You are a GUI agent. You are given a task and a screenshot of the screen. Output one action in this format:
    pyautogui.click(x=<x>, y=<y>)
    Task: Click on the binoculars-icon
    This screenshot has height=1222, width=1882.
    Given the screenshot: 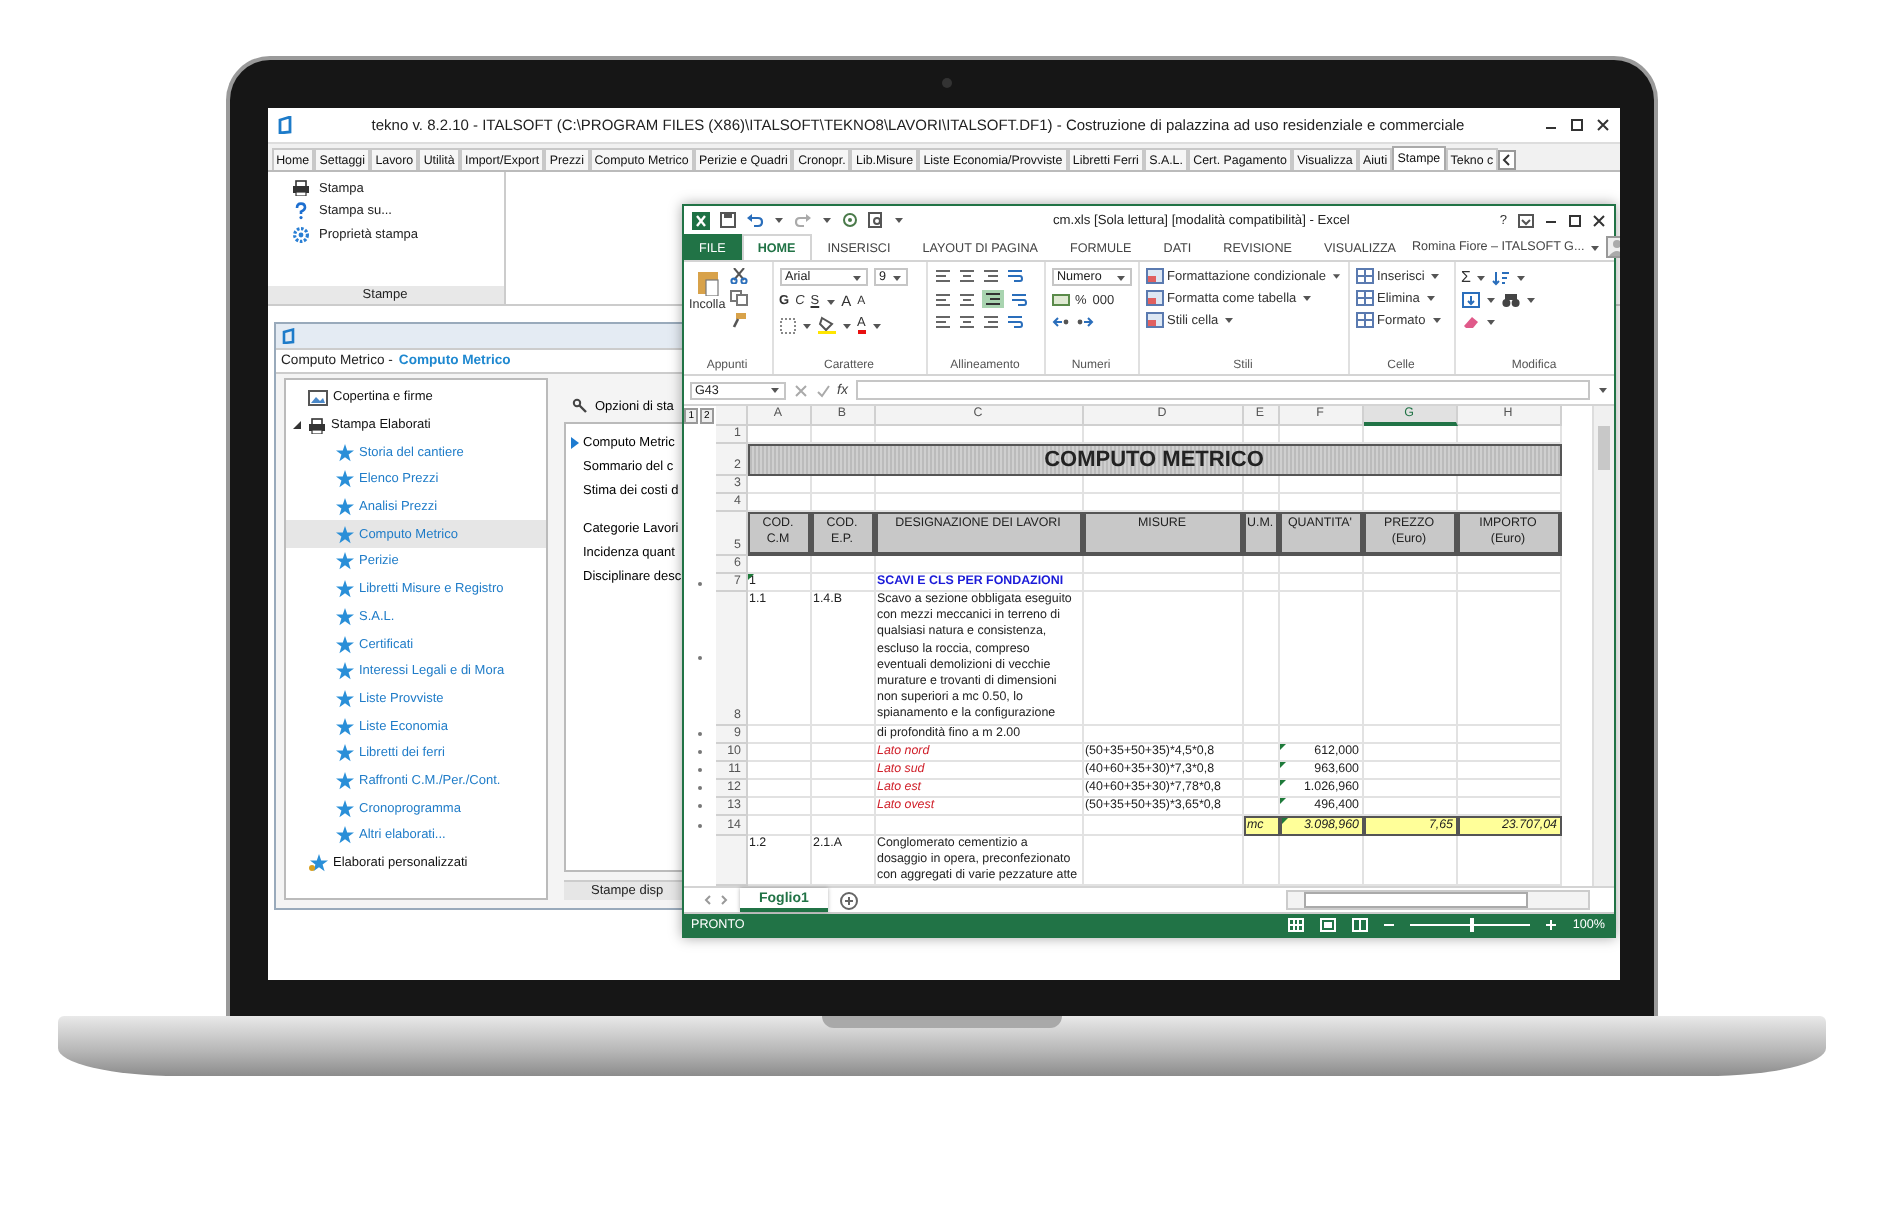 What is the action you would take?
    pyautogui.click(x=1510, y=300)
    